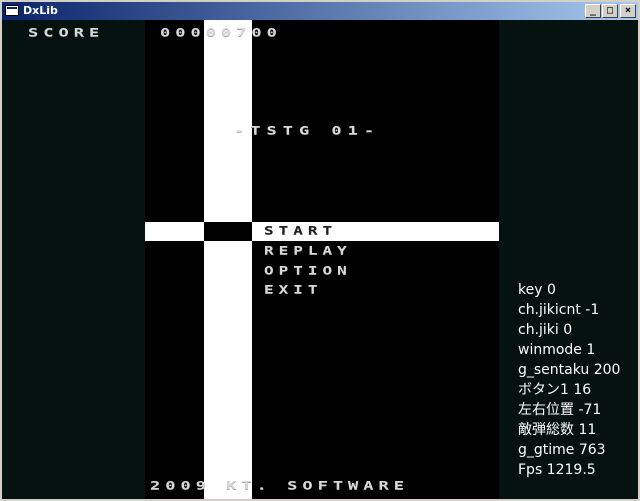 This screenshot has width=640, height=501. Describe the element at coordinates (308, 250) in the screenshot. I see `menu-item-replay: REPLAY` at that location.